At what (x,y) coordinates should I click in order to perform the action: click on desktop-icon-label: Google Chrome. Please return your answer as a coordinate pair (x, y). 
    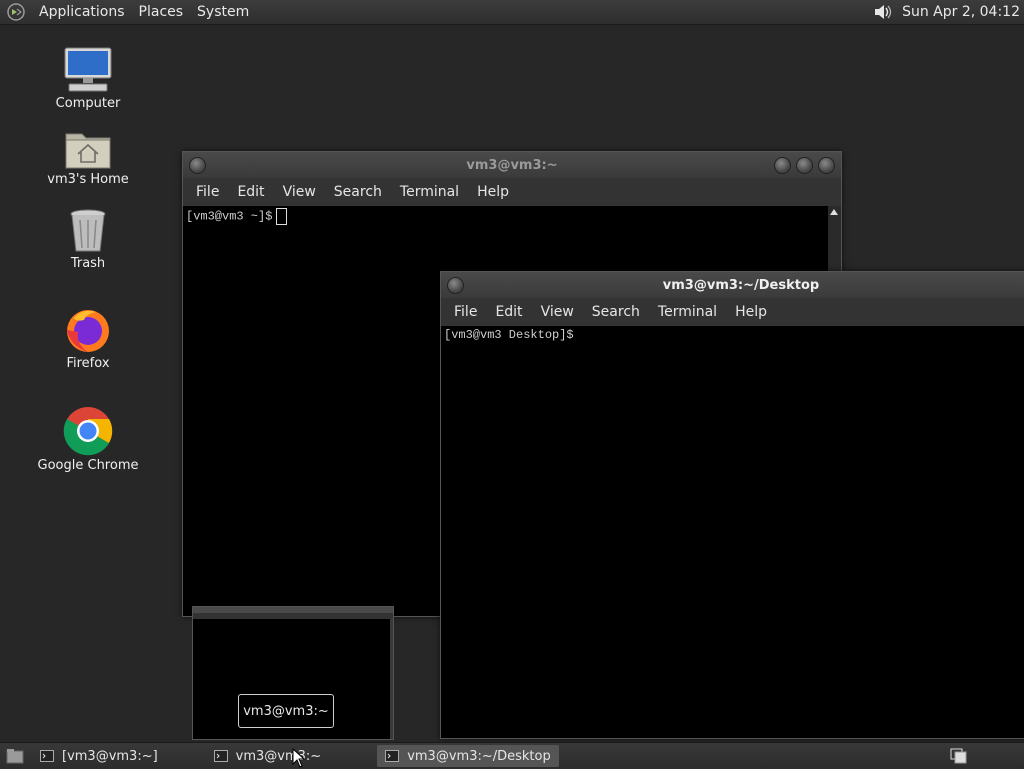
    Looking at the image, I should click on (88, 465).